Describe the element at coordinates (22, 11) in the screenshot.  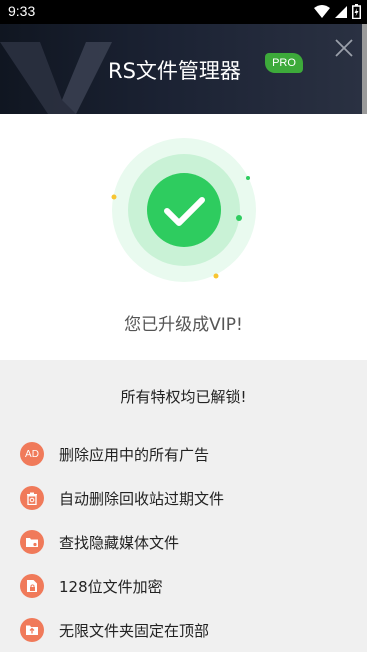
I see `status-time: 9:33` at that location.